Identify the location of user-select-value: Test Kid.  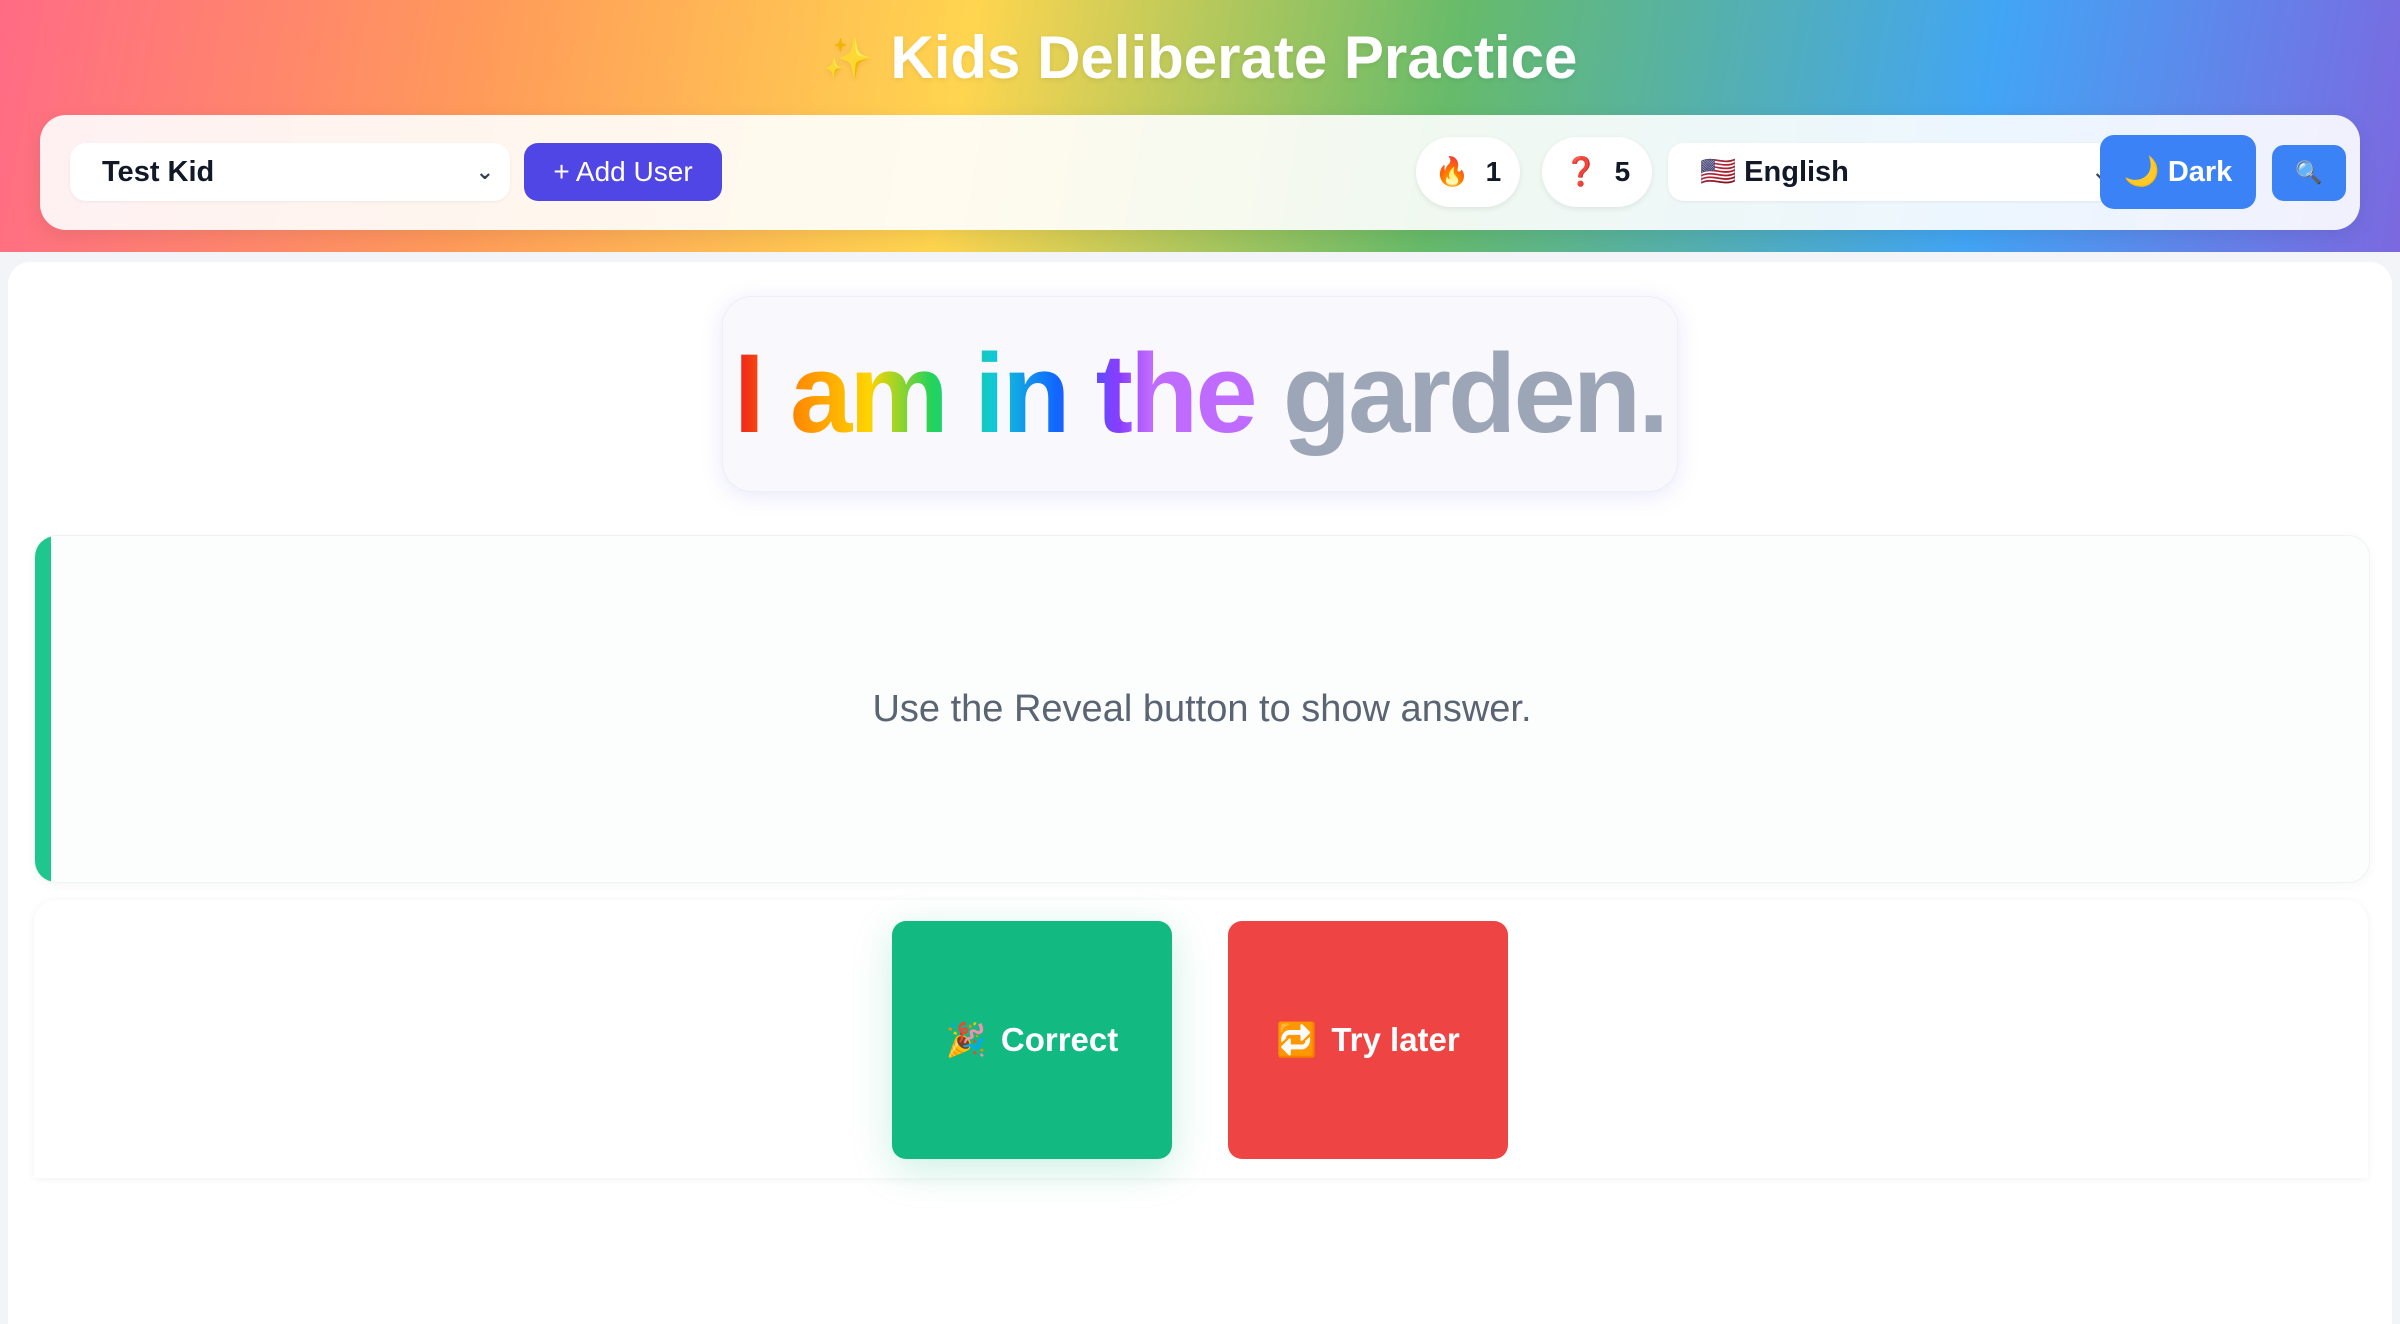
(158, 172).